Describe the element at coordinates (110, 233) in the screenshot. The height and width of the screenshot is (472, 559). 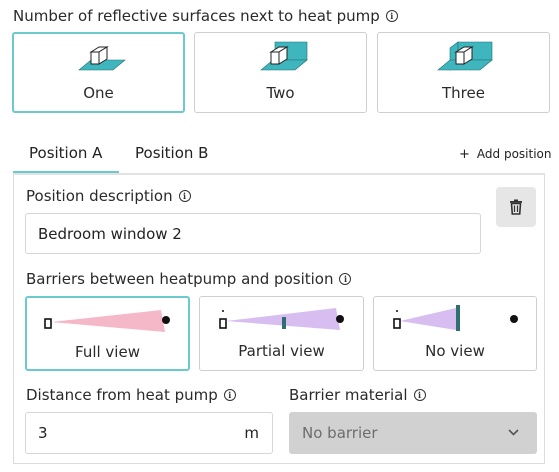
I see `description-input-value: Bedroom window 2` at that location.